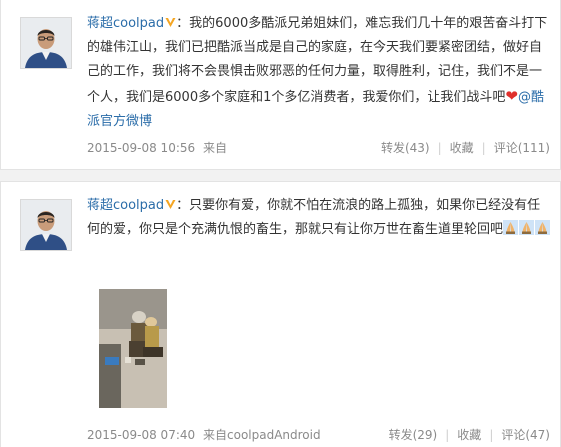  What do you see at coordinates (262, 435) in the screenshot?
I see `post-source: 来自coolpadAndroid` at bounding box center [262, 435].